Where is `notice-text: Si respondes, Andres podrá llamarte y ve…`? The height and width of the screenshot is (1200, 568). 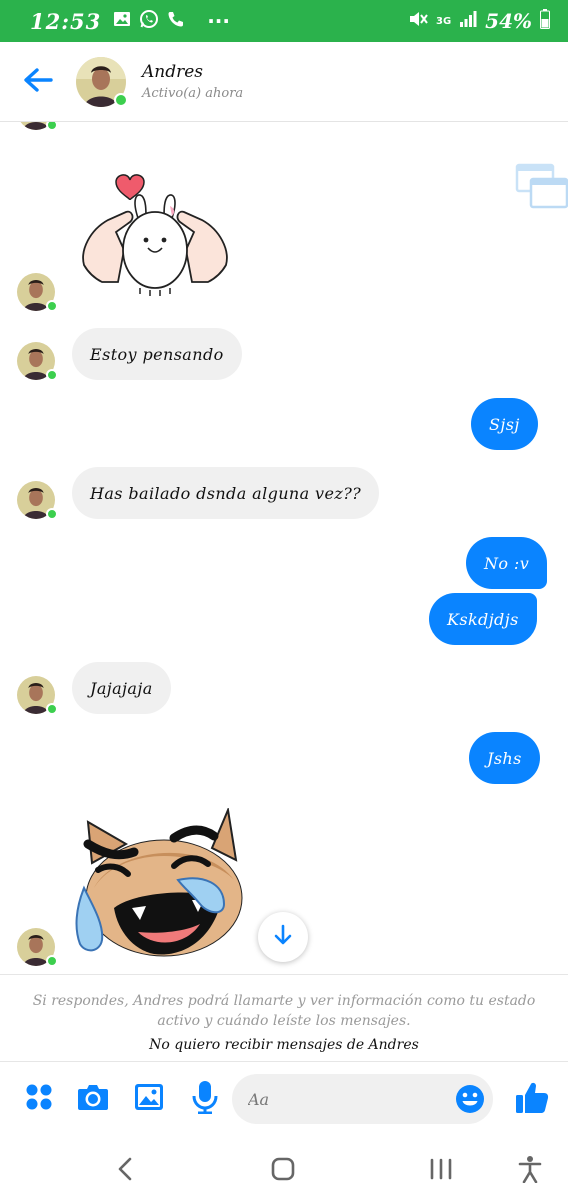
notice-text: Si respondes, Andres podrá llamarte y ve… is located at coordinates (284, 1011).